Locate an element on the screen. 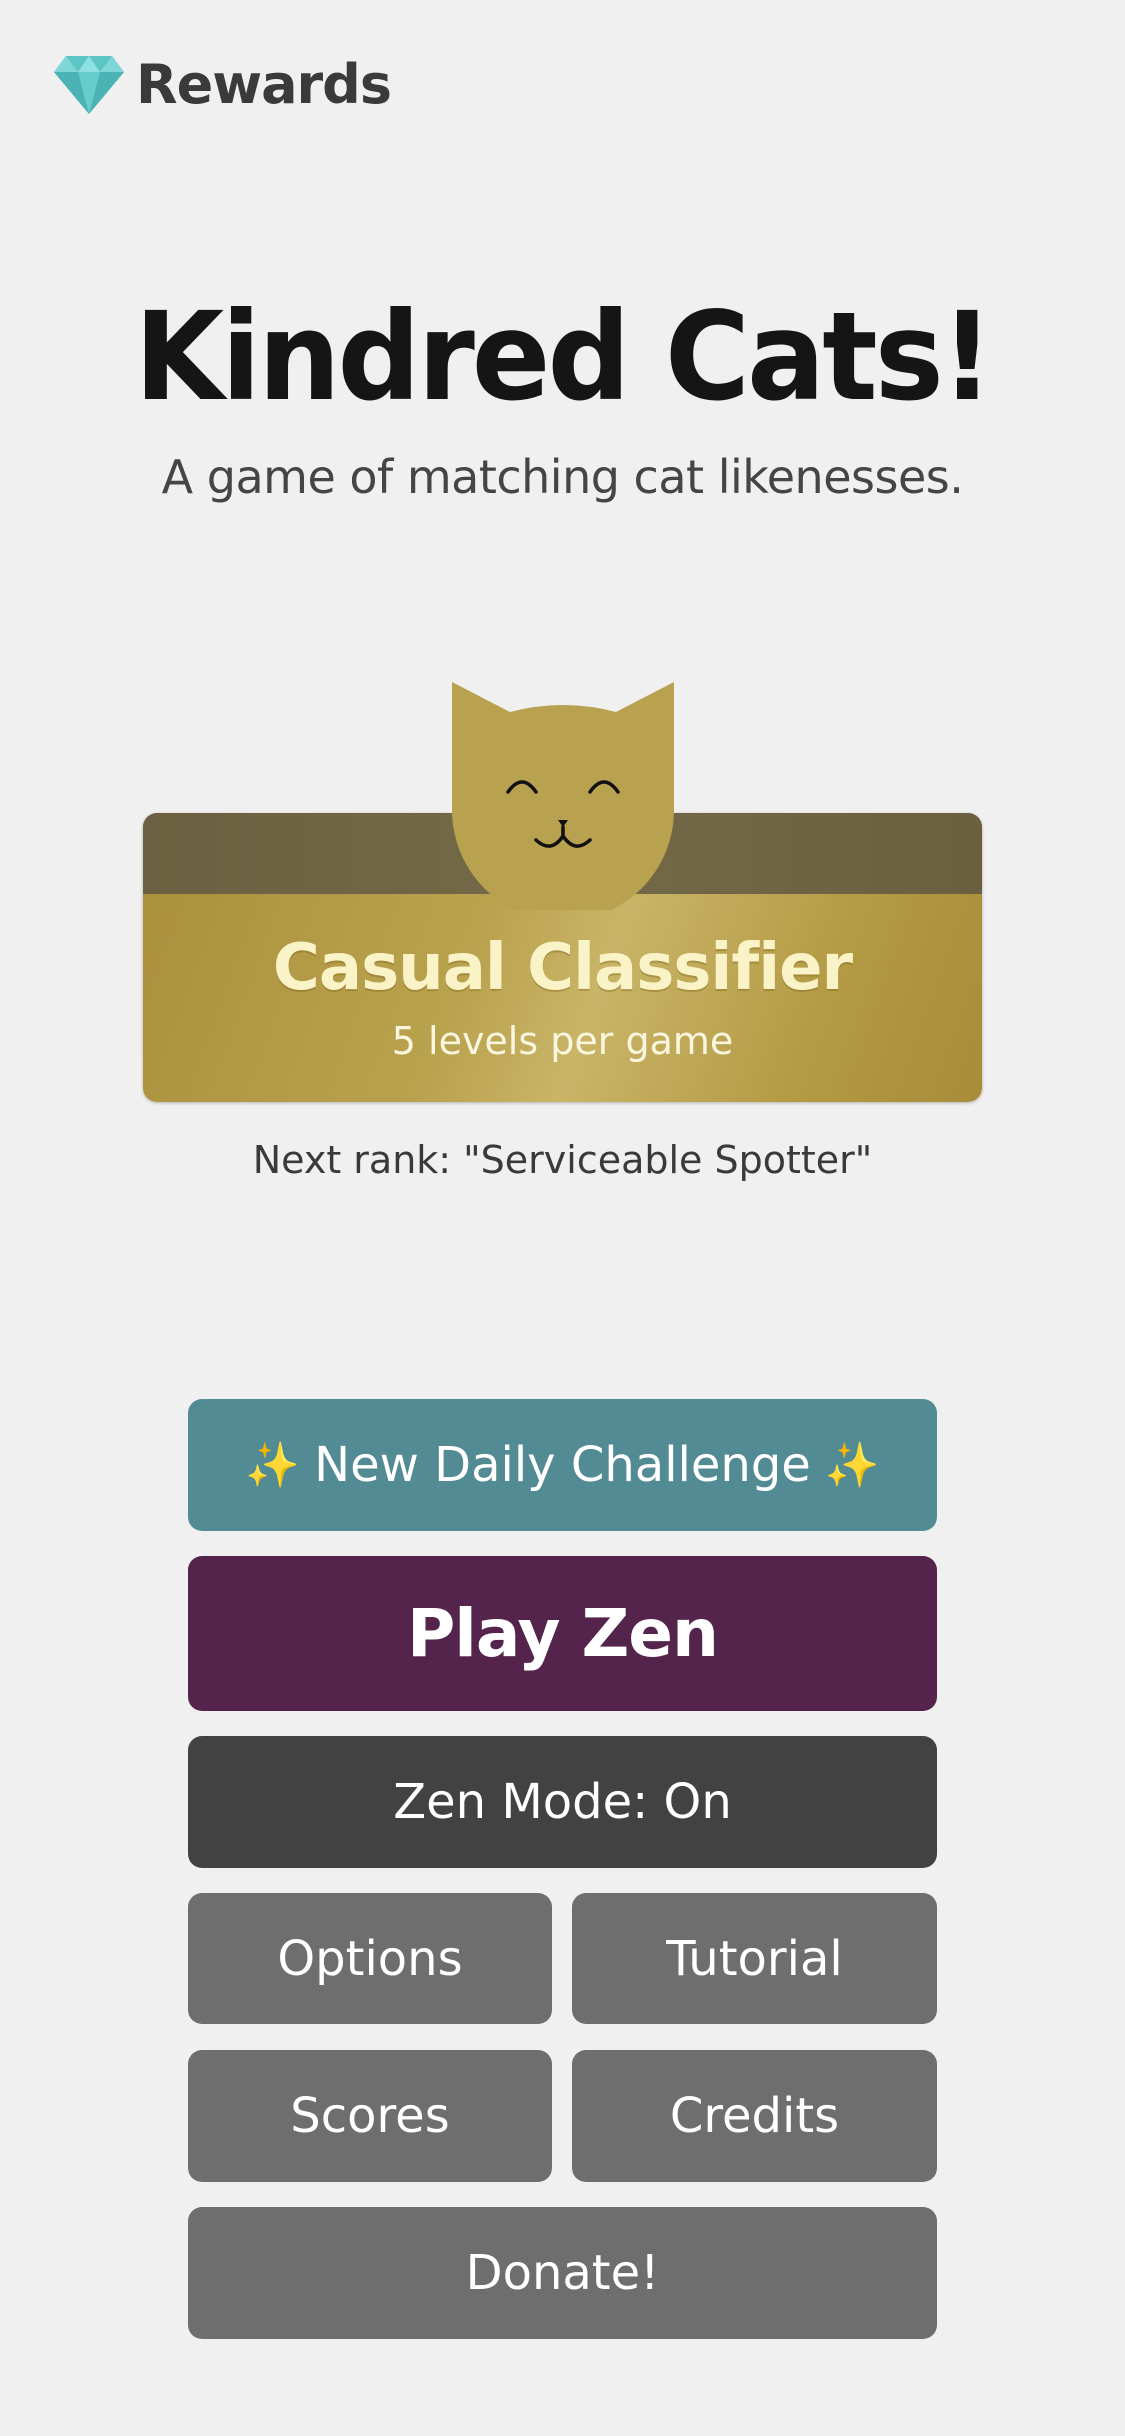 The image size is (1125, 2436). rewards-label: Rewards is located at coordinates (264, 84).